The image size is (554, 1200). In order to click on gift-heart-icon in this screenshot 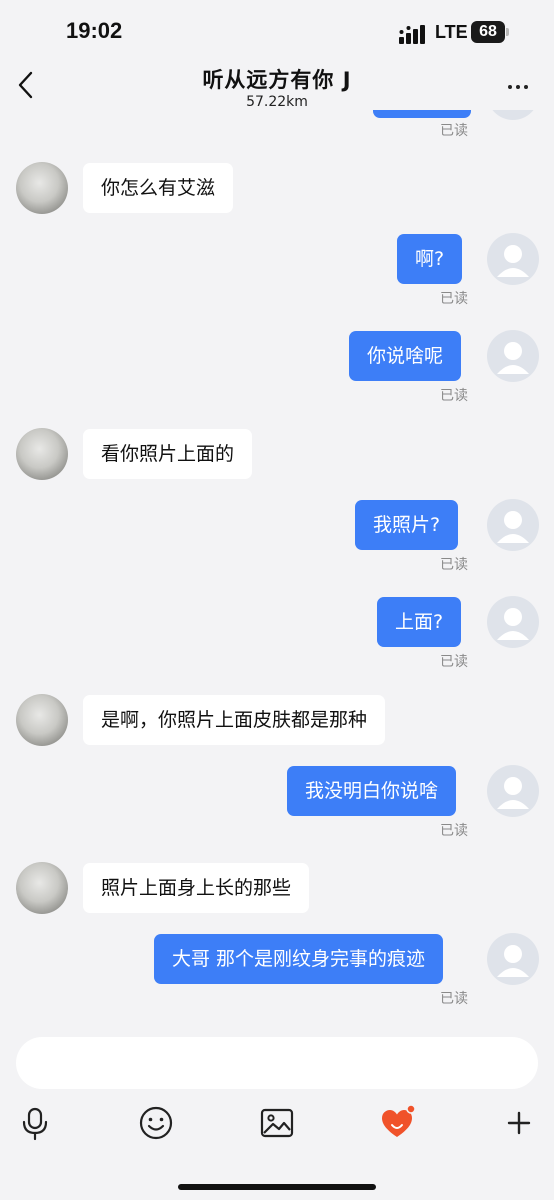, I will do `click(398, 1123)`.